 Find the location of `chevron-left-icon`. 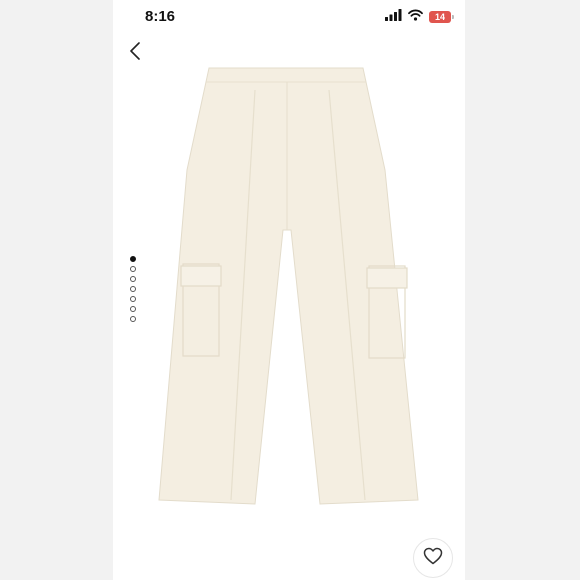

chevron-left-icon is located at coordinates (135, 53).